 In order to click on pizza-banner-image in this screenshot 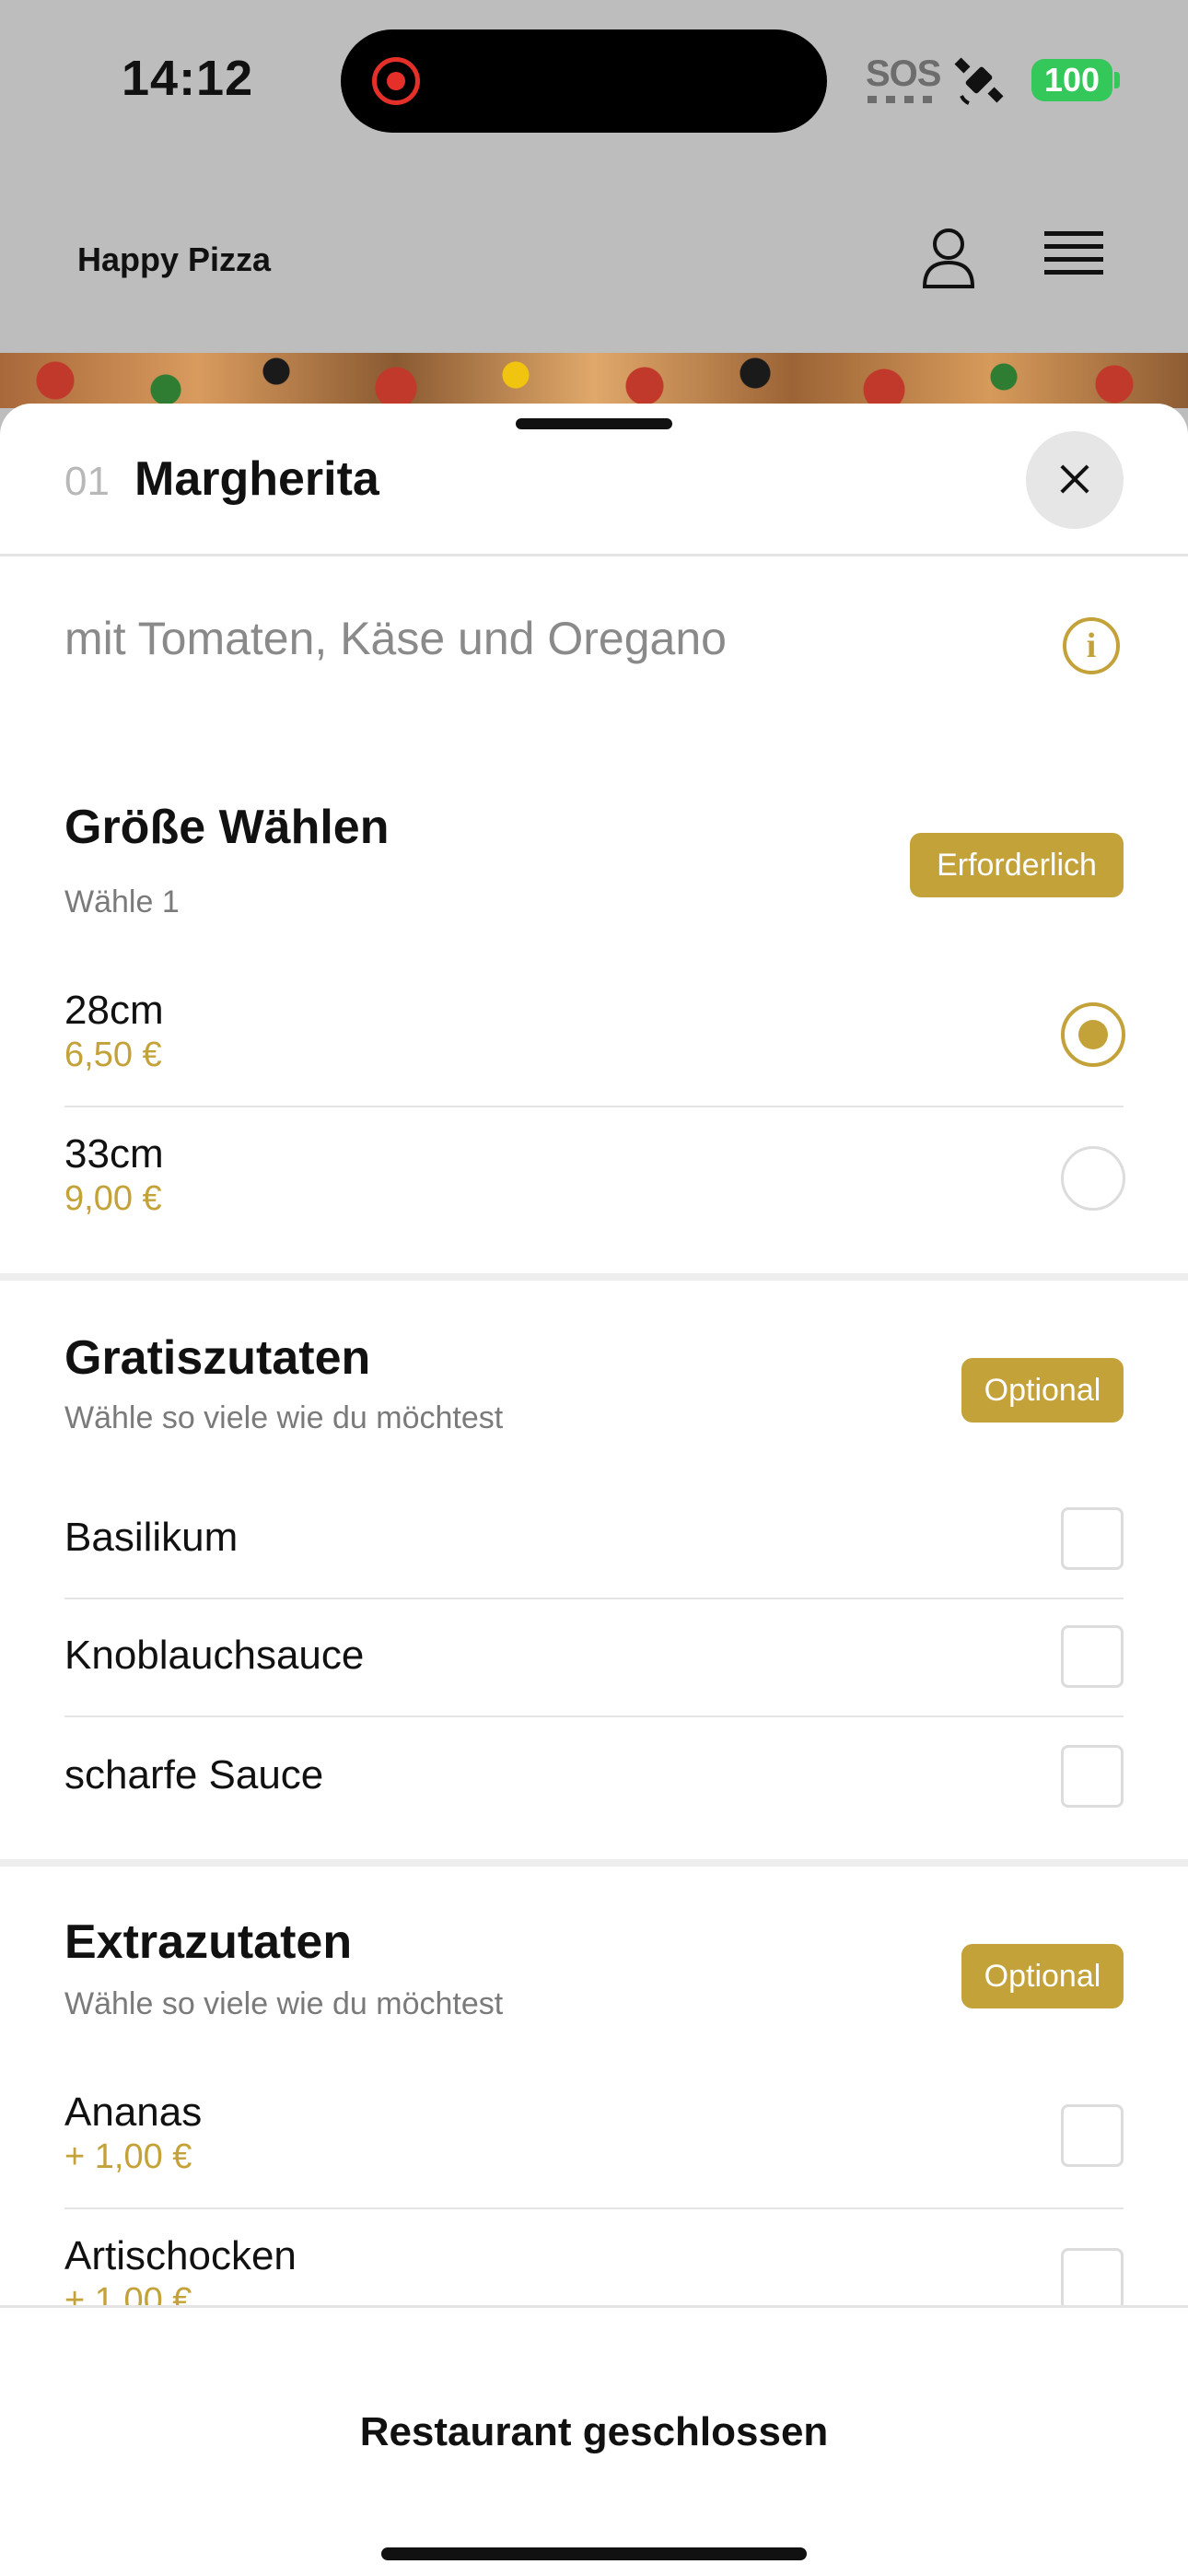, I will do `click(594, 380)`.